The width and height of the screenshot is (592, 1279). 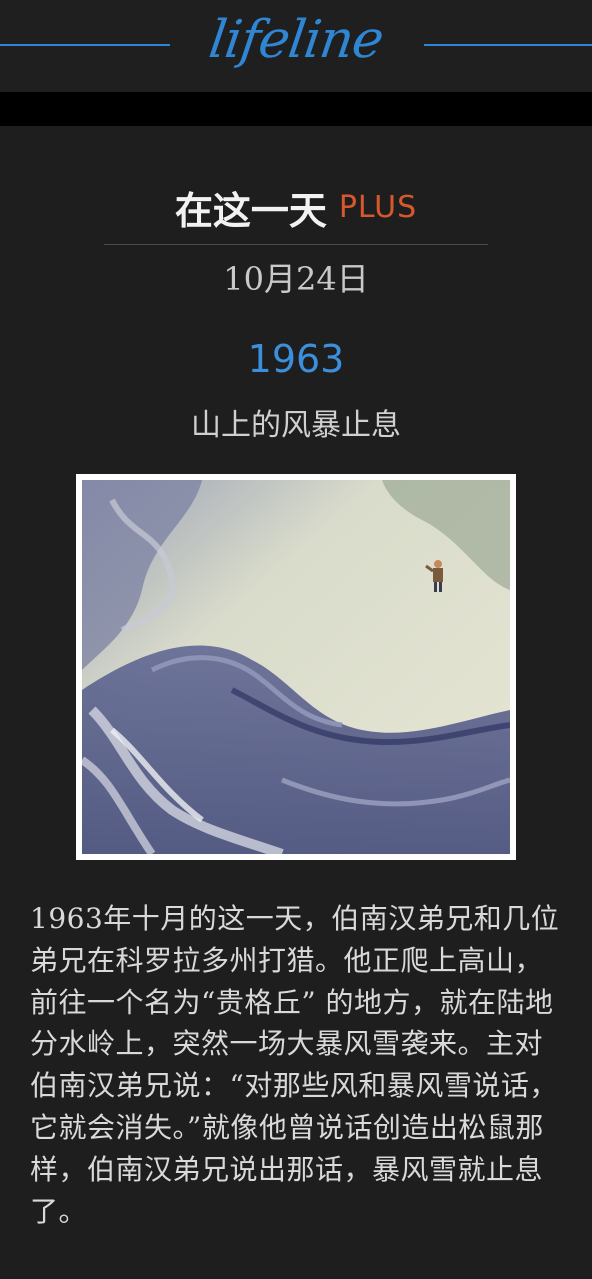 What do you see at coordinates (508, 45) in the screenshot?
I see `header-line-right` at bounding box center [508, 45].